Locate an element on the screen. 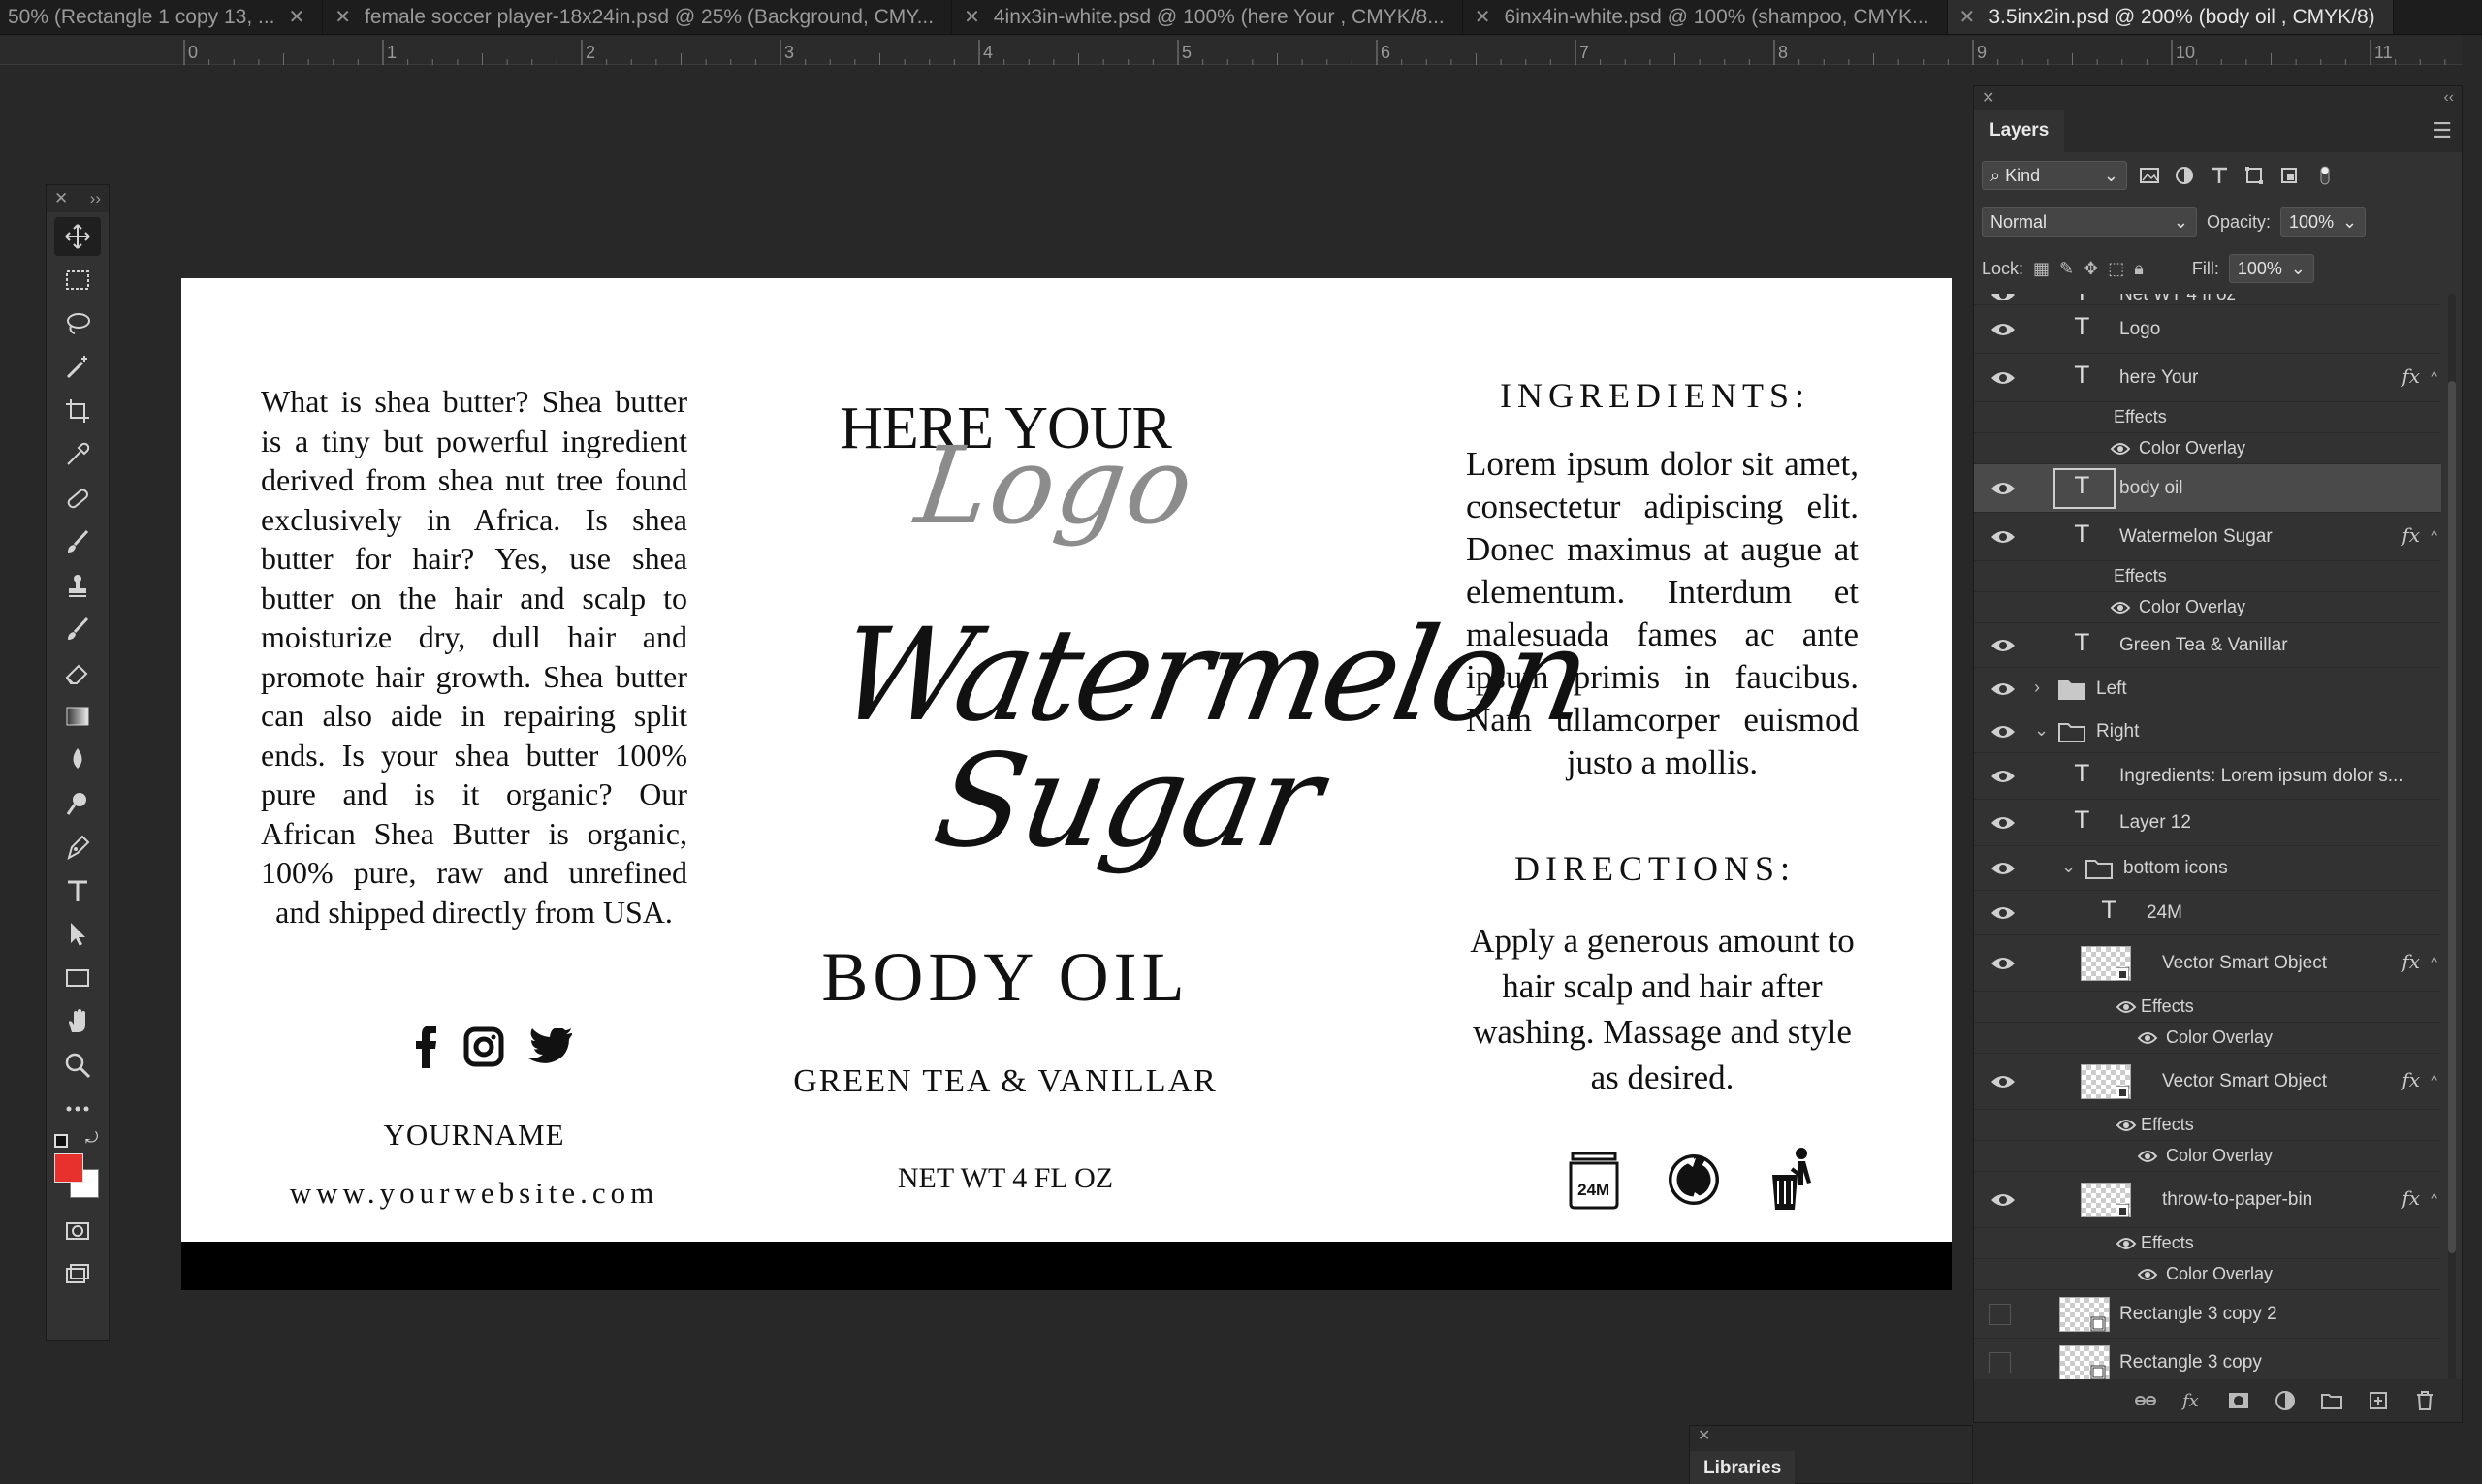 The width and height of the screenshot is (2482, 1484). dodge-tool is located at coordinates (77, 804).